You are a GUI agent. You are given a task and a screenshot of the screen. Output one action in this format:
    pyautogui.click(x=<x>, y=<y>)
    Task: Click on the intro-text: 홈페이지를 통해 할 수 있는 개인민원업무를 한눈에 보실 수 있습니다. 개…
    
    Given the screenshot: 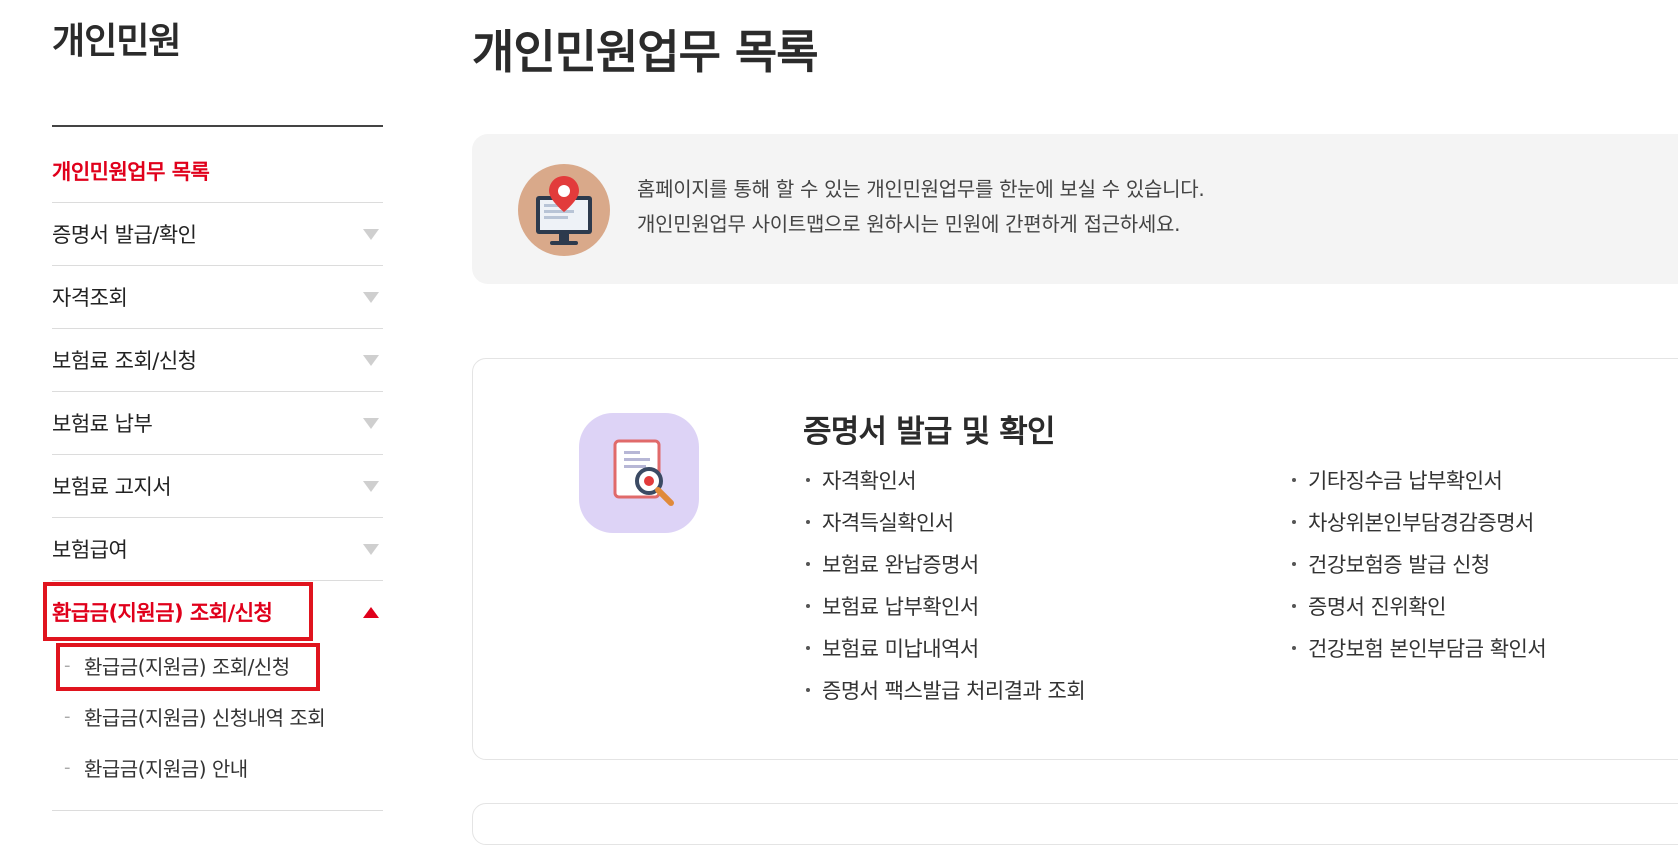 What is the action you would take?
    pyautogui.click(x=921, y=207)
    